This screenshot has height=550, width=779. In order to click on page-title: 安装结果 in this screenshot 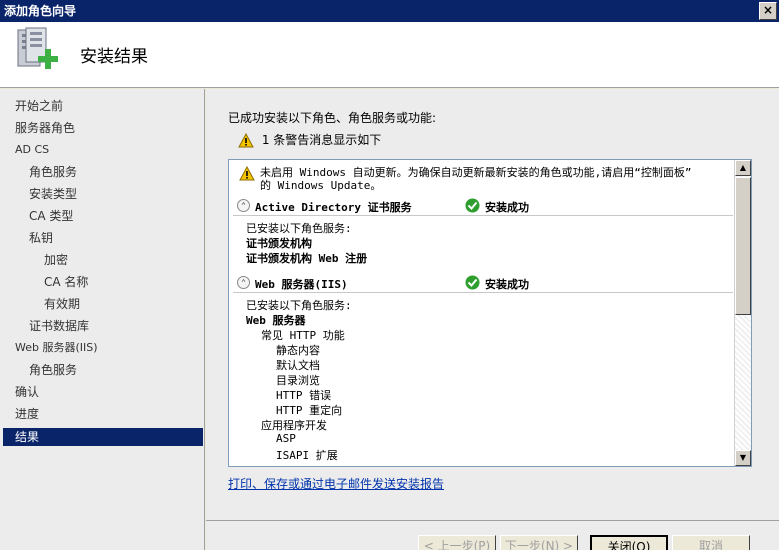, I will do `click(114, 57)`.